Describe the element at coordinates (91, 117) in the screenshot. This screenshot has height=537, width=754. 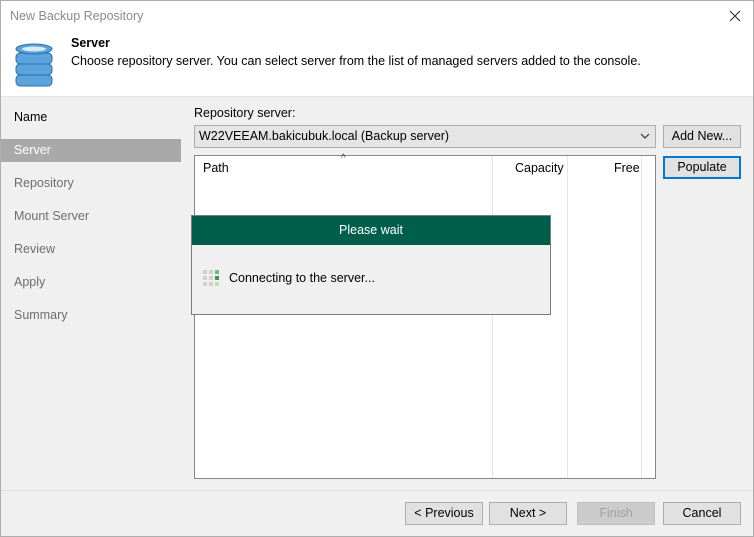
I see `step-name: Name` at that location.